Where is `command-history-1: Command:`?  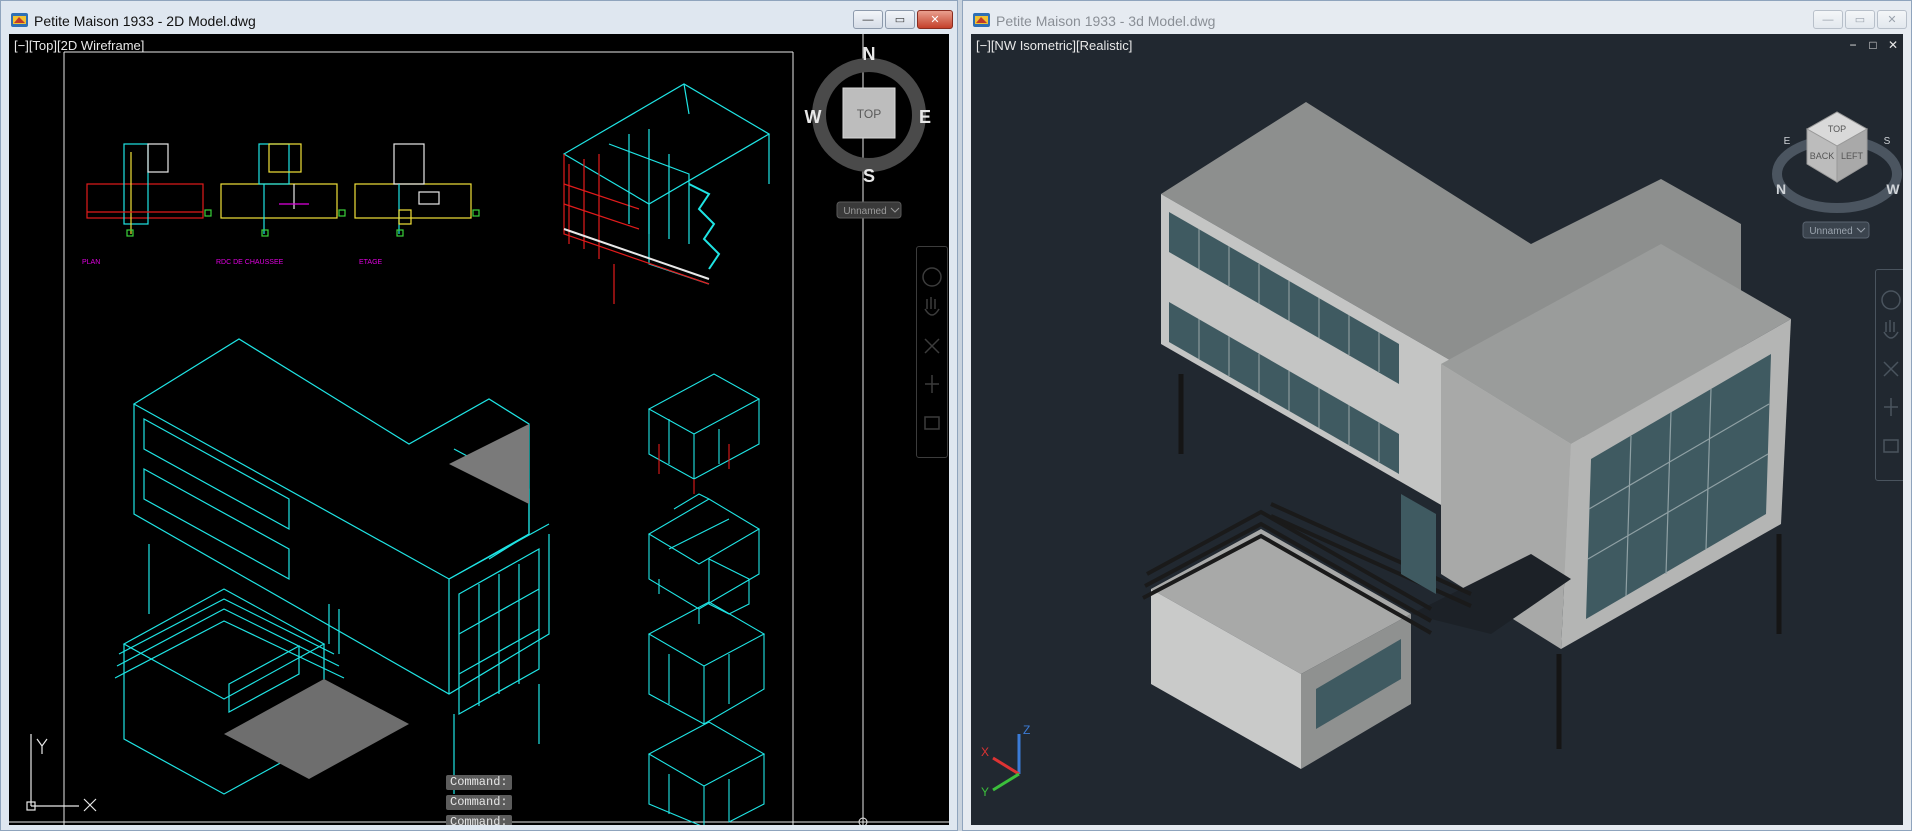 command-history-1: Command: is located at coordinates (479, 782).